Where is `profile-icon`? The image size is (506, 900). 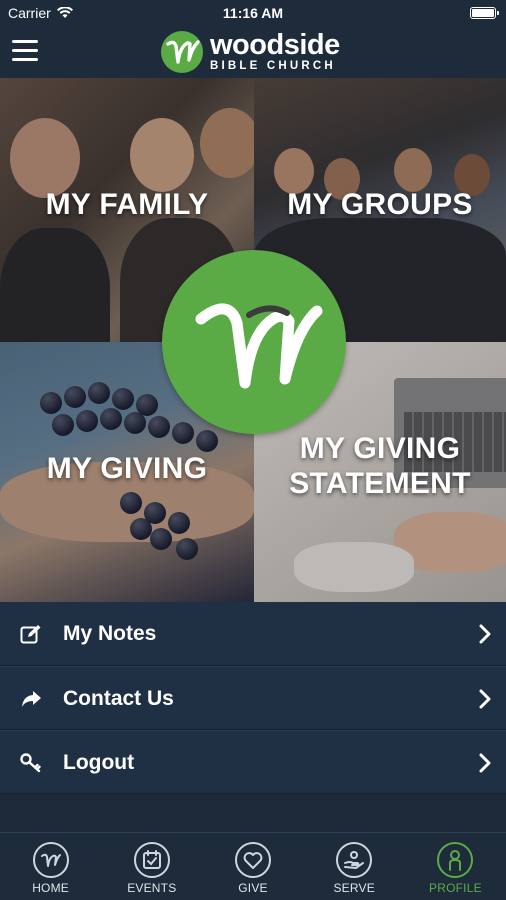 profile-icon is located at coordinates (455, 860).